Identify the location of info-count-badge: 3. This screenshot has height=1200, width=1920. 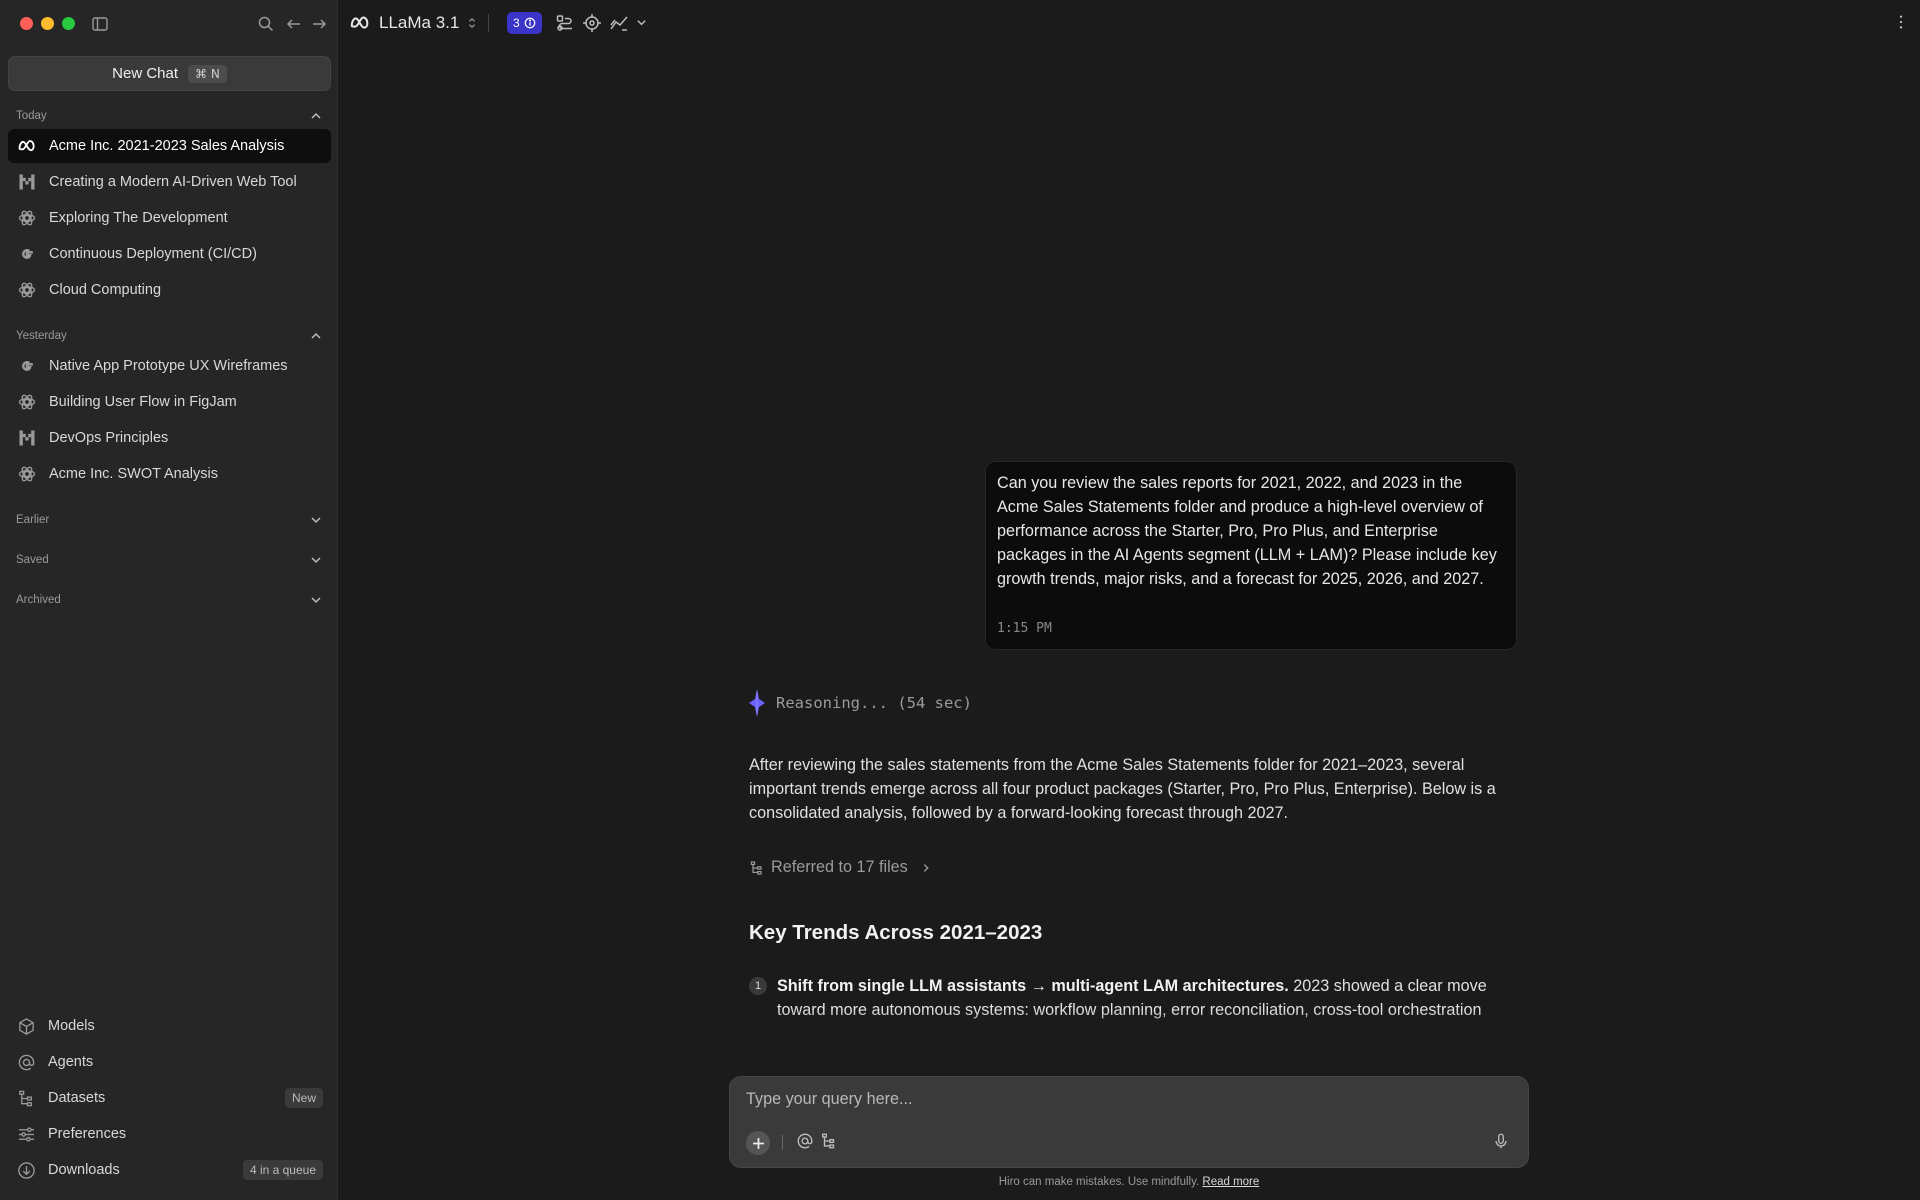
(524, 23).